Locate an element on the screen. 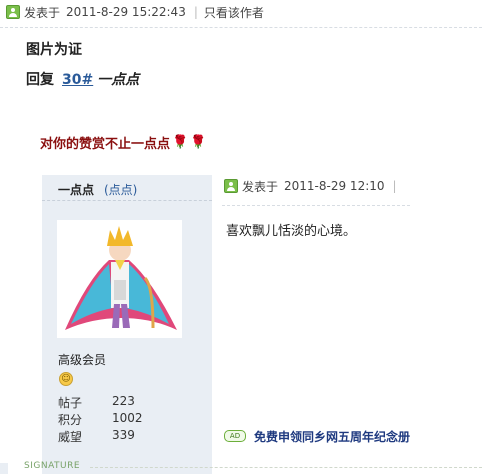 The height and width of the screenshot is (474, 482). stat-value: 1002 is located at coordinates (127, 418).